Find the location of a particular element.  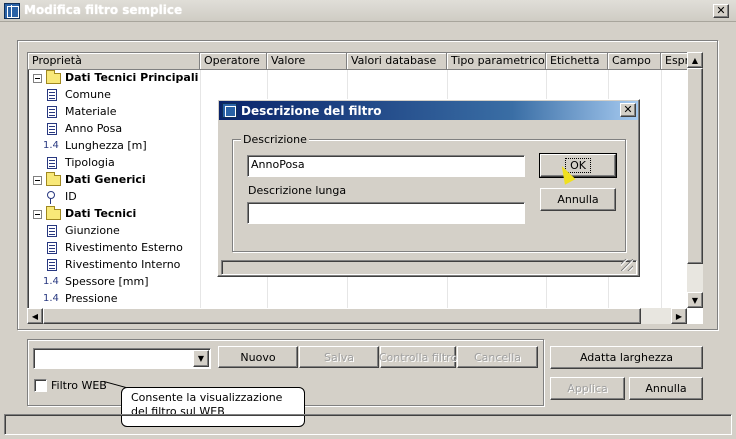

scroll-up-button: ▲ is located at coordinates (695, 60).